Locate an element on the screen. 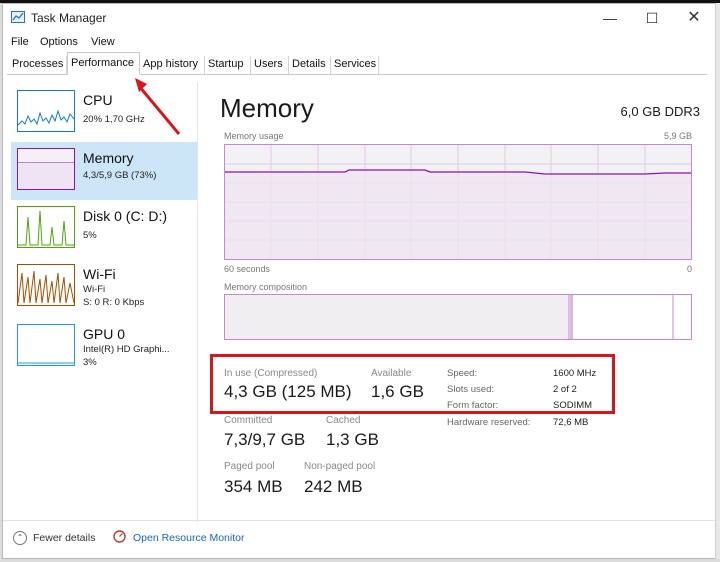  wifi-thumbnail-graph is located at coordinates (46, 285).